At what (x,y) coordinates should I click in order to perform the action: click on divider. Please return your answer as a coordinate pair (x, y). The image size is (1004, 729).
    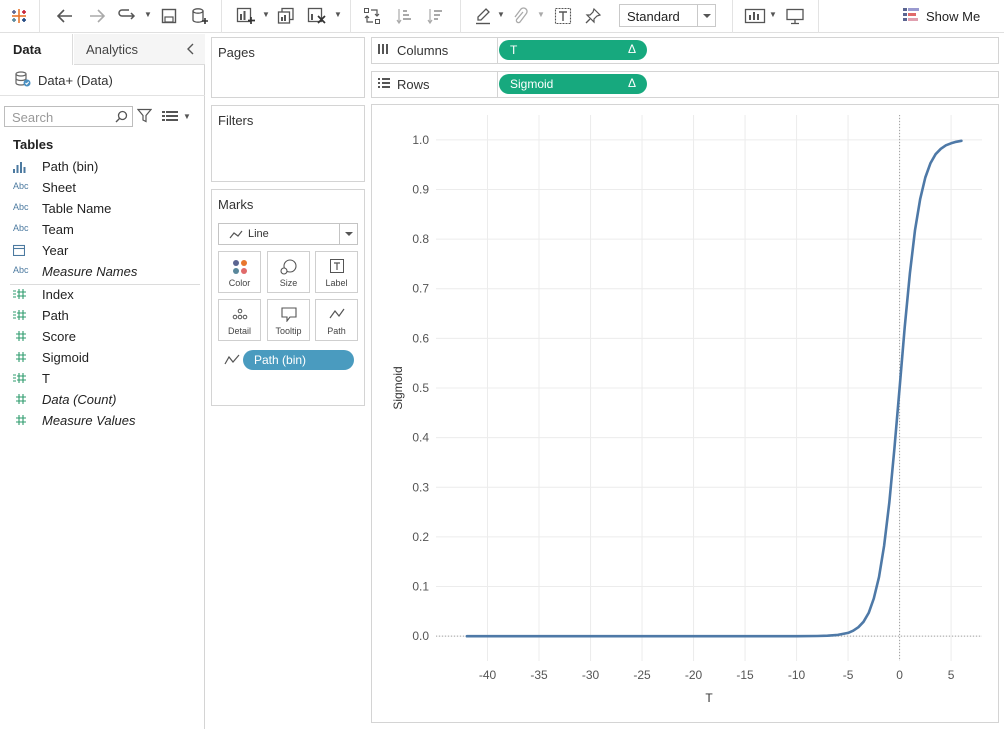
    Looking at the image, I should click on (102, 95).